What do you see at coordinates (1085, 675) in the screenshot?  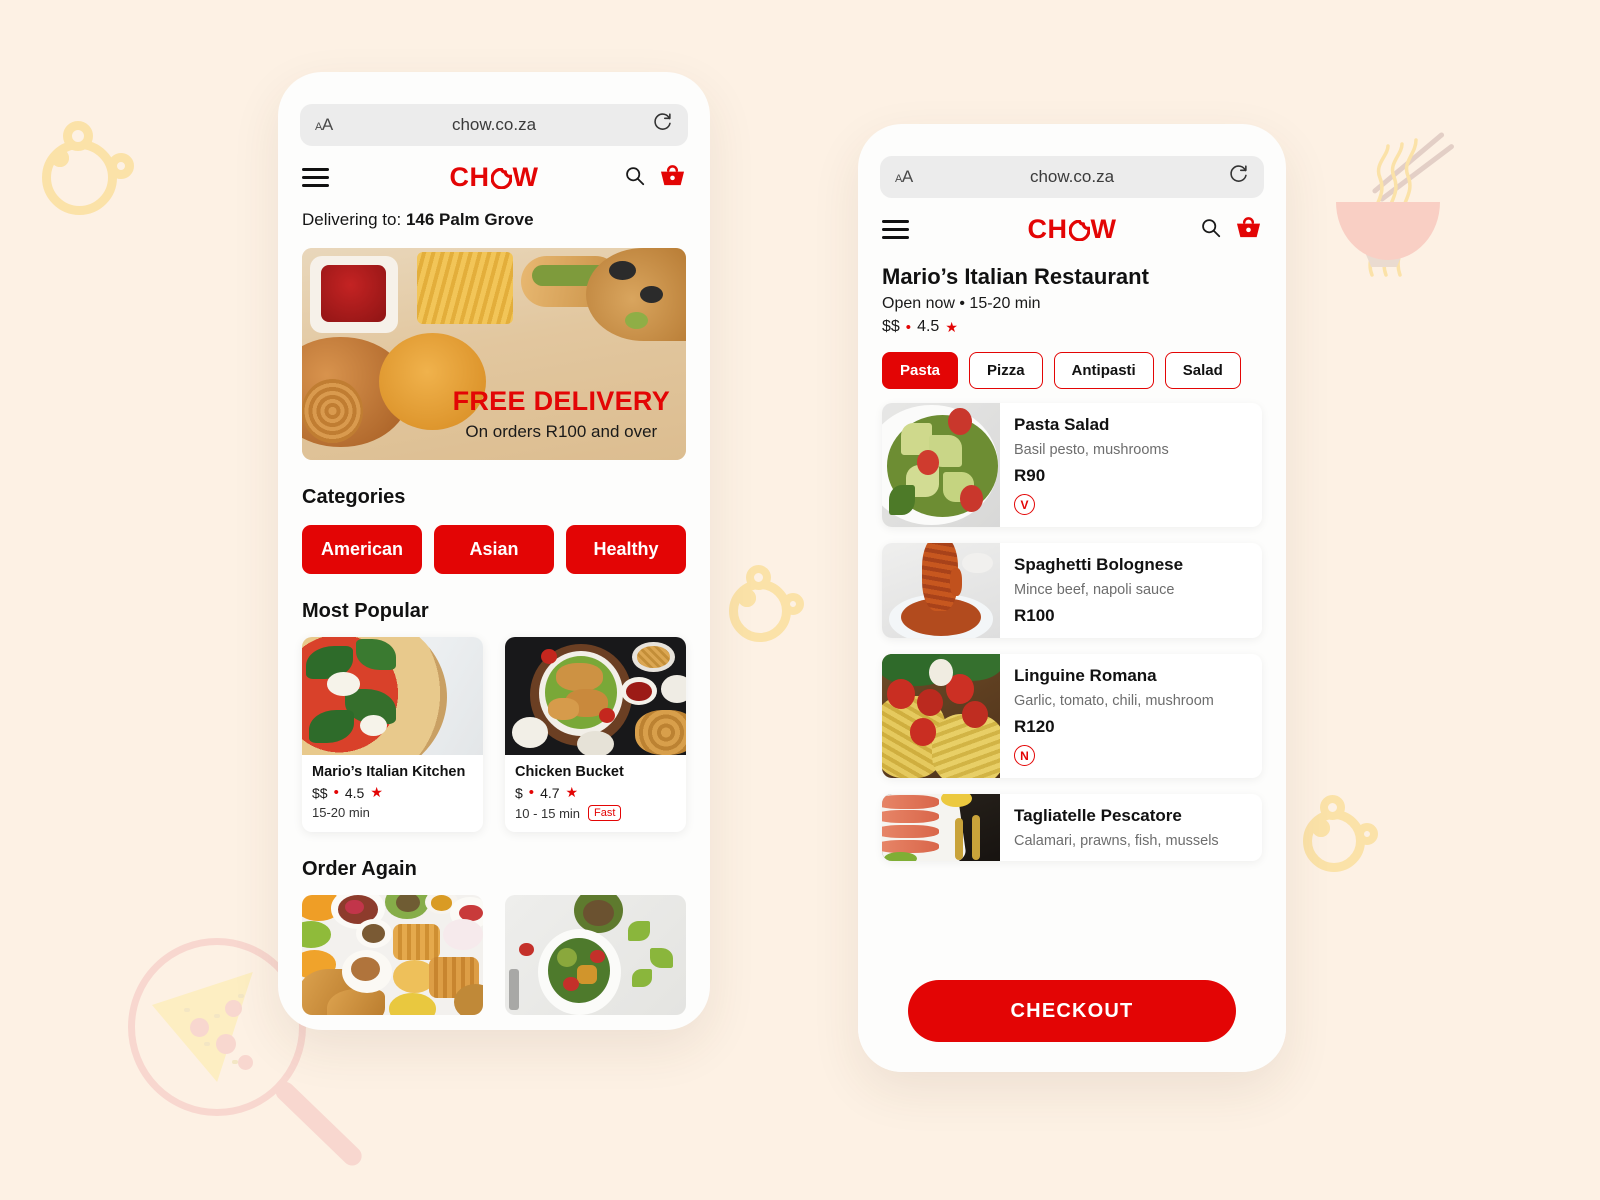 I see `menu-item-name: Linguine Romana` at bounding box center [1085, 675].